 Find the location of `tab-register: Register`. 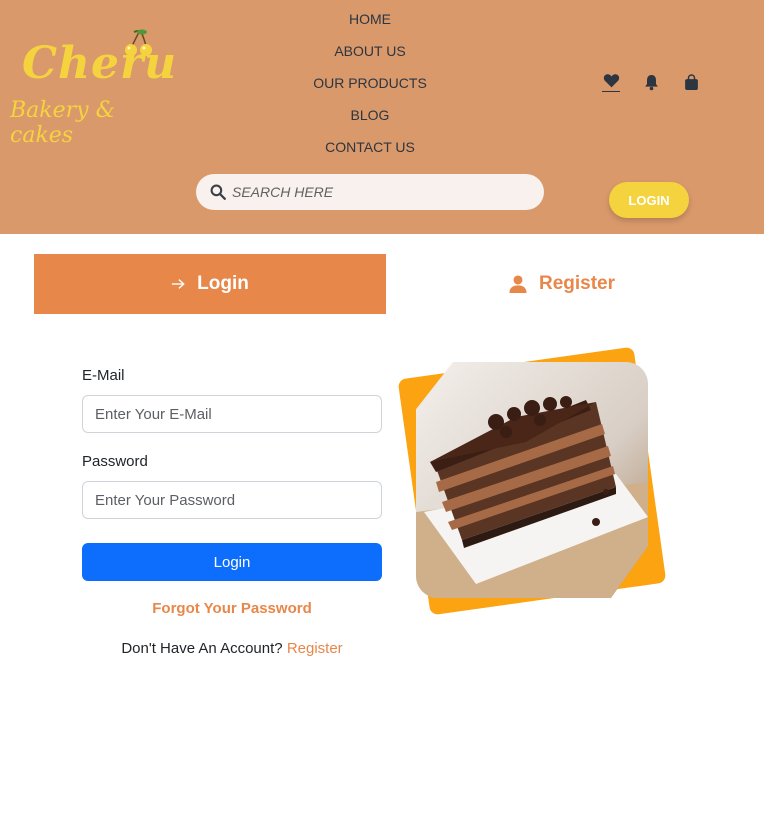

tab-register: Register is located at coordinates (562, 284).